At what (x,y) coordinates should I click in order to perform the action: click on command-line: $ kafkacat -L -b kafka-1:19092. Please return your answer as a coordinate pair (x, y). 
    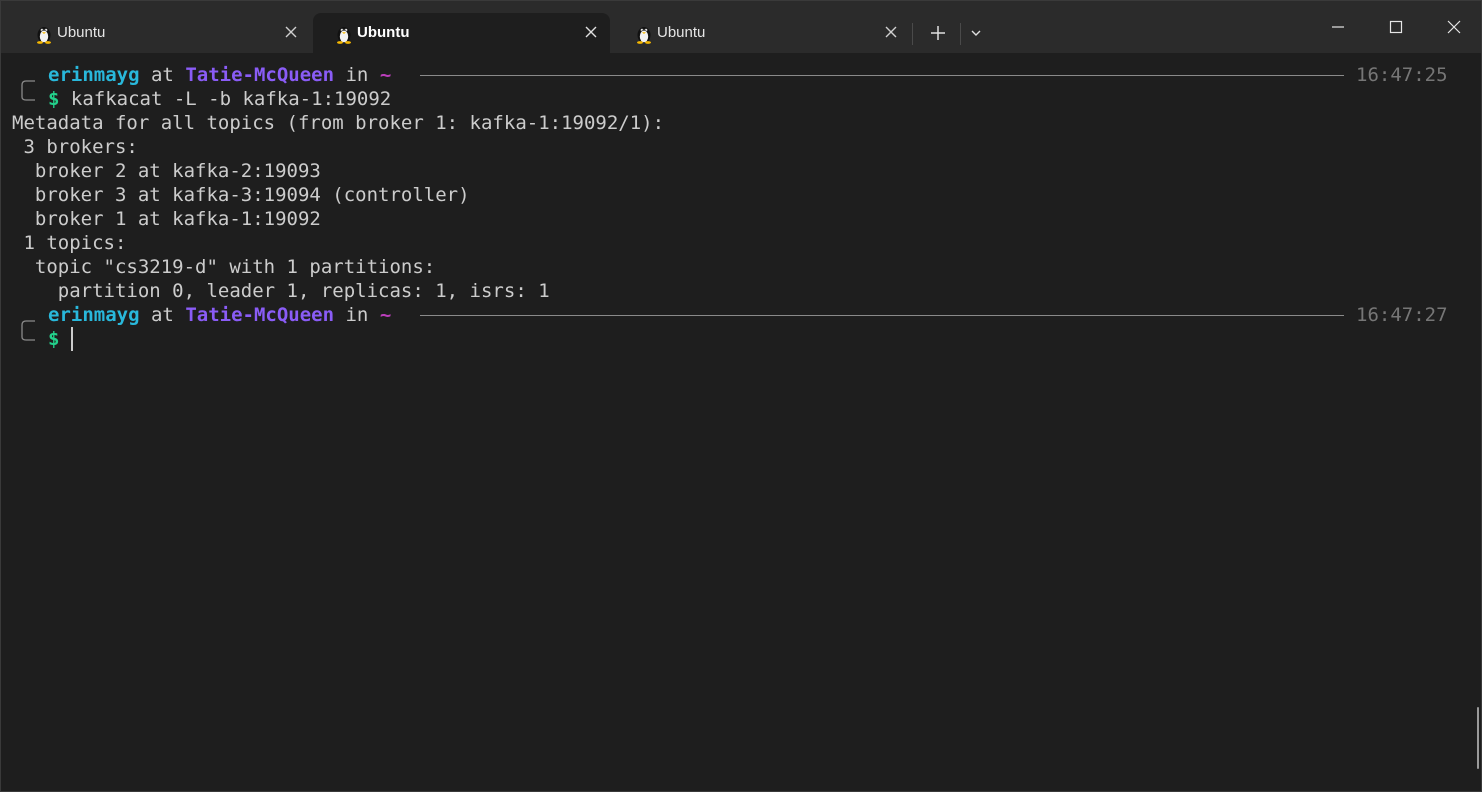
    Looking at the image, I should click on (219, 99).